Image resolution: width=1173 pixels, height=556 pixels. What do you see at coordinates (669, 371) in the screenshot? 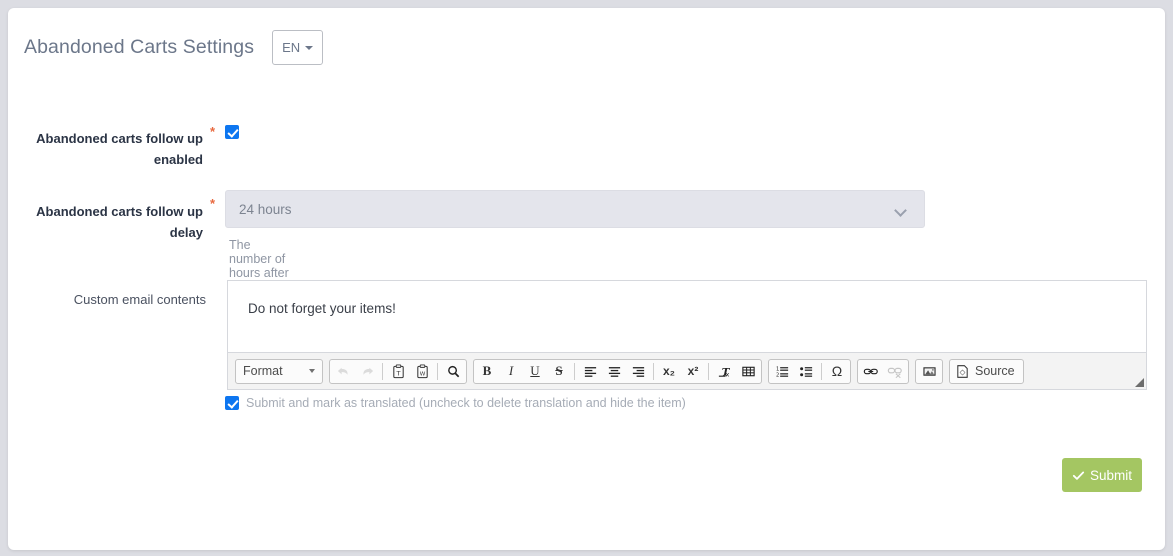
I see `subscript-button: x₂` at bounding box center [669, 371].